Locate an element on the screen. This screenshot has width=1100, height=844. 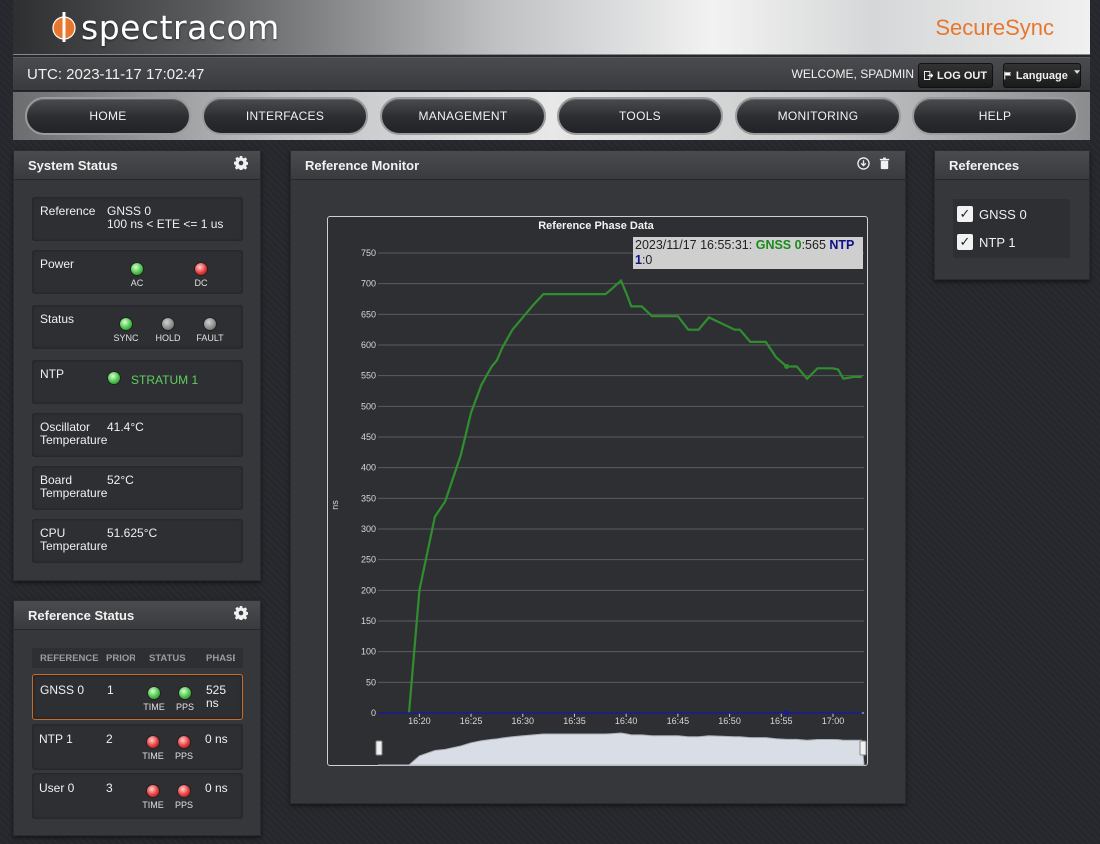
chart-y-axis-label: ns is located at coordinates (335, 505).